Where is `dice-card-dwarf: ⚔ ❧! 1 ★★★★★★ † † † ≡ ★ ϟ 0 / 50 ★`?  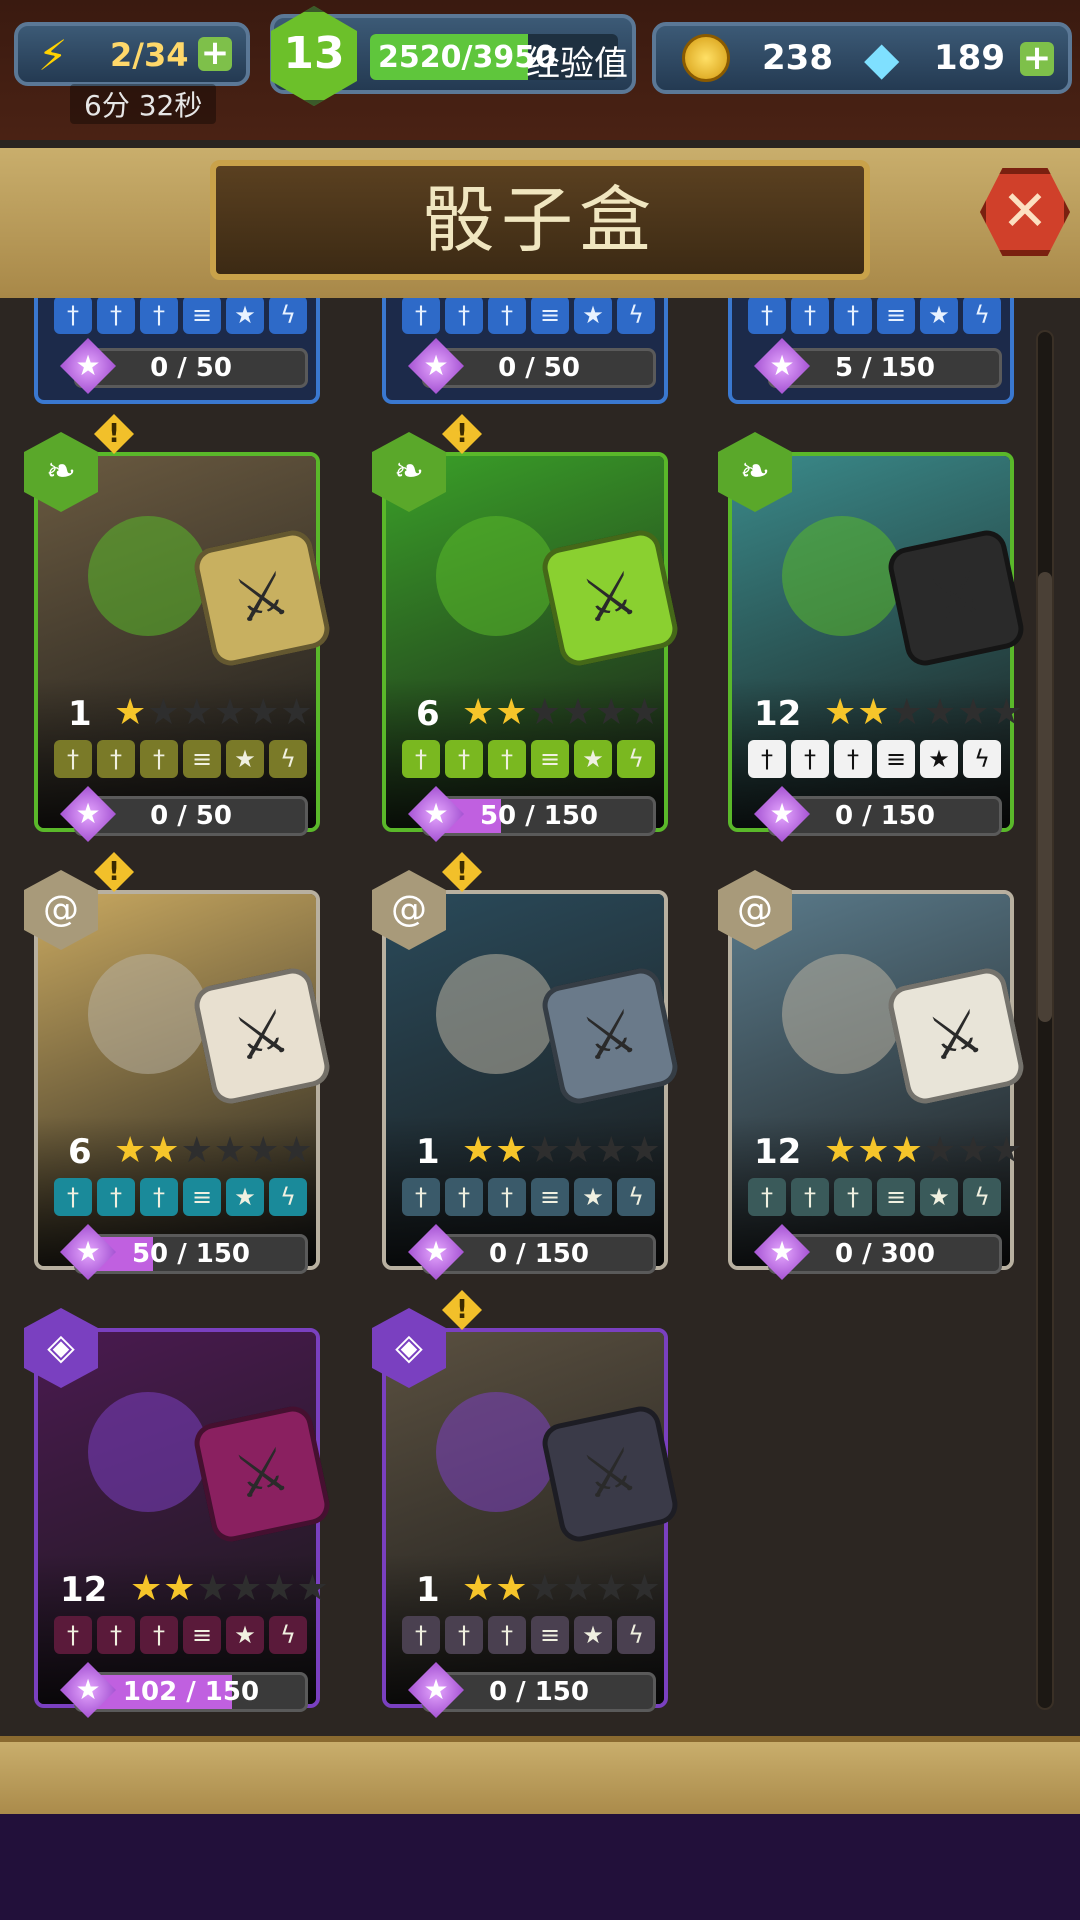
dice-card-dwarf: ⚔ ❧! 1 ★★★★★★ † † † ≡ ★ ϟ 0 / 50 ★ is located at coordinates (179, 628).